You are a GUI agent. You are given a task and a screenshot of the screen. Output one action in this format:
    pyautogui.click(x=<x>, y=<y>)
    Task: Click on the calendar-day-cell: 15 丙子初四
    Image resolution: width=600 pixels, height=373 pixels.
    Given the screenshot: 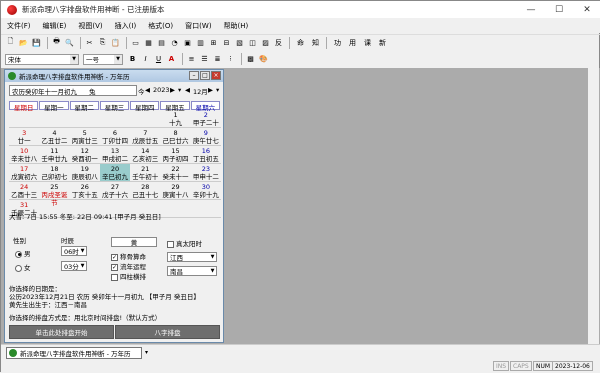 What is the action you would take?
    pyautogui.click(x=175, y=154)
    